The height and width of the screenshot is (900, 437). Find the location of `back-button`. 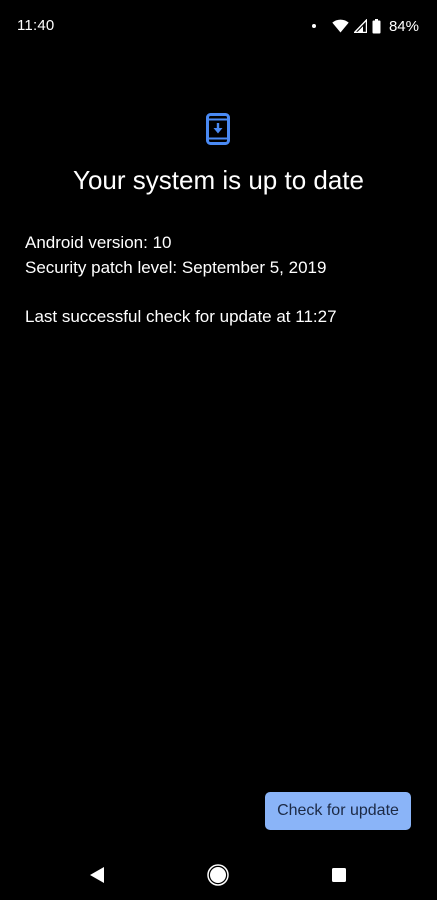

back-button is located at coordinates (97, 875).